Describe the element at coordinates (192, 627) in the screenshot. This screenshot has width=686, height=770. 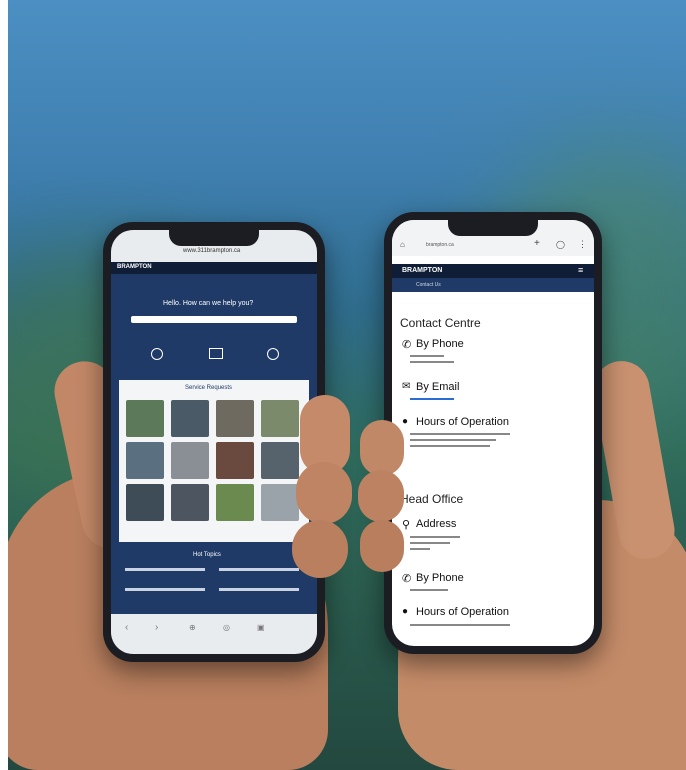
I see `share-icon: ⊕` at that location.